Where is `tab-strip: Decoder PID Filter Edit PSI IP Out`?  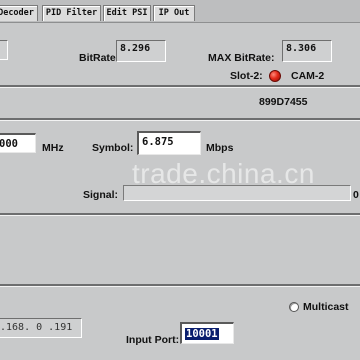 tab-strip: Decoder PID Filter Edit PSI IP Out is located at coordinates (180, 11).